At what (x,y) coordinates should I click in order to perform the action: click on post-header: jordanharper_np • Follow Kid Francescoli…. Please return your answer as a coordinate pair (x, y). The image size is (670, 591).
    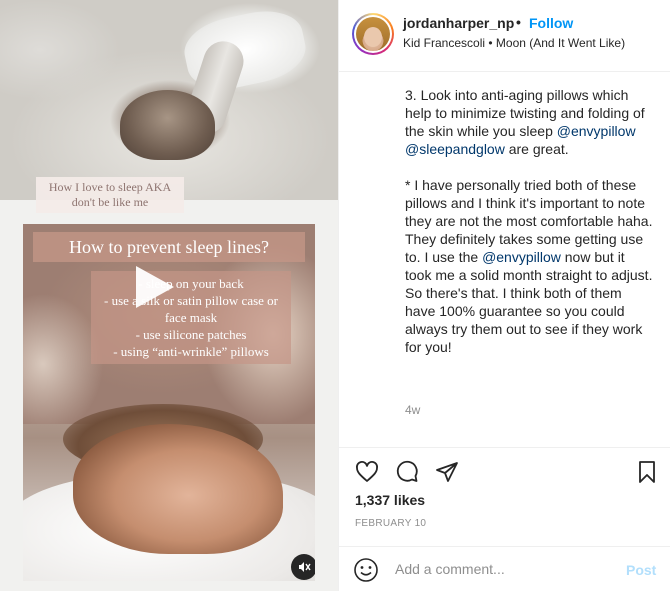
    Looking at the image, I should click on (504, 36).